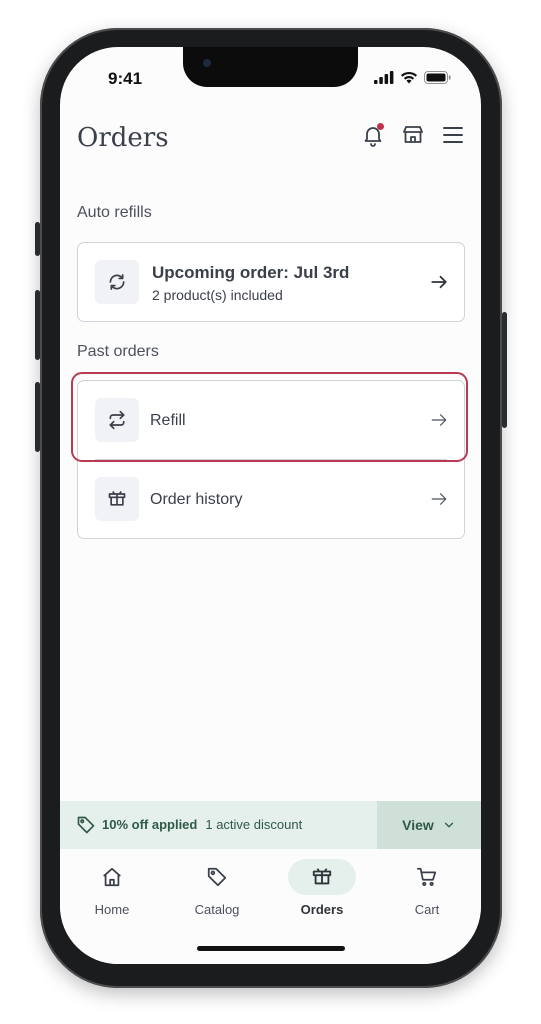 The image size is (541, 1024). I want to click on tab-orders: Orders, so click(322, 888).